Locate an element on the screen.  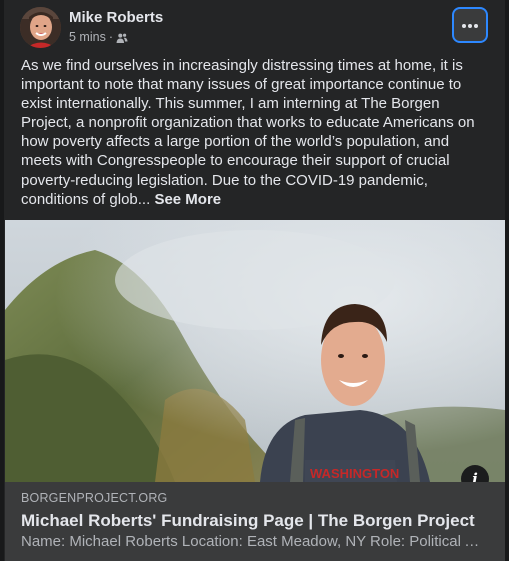
see-more-link: See More is located at coordinates (187, 199).